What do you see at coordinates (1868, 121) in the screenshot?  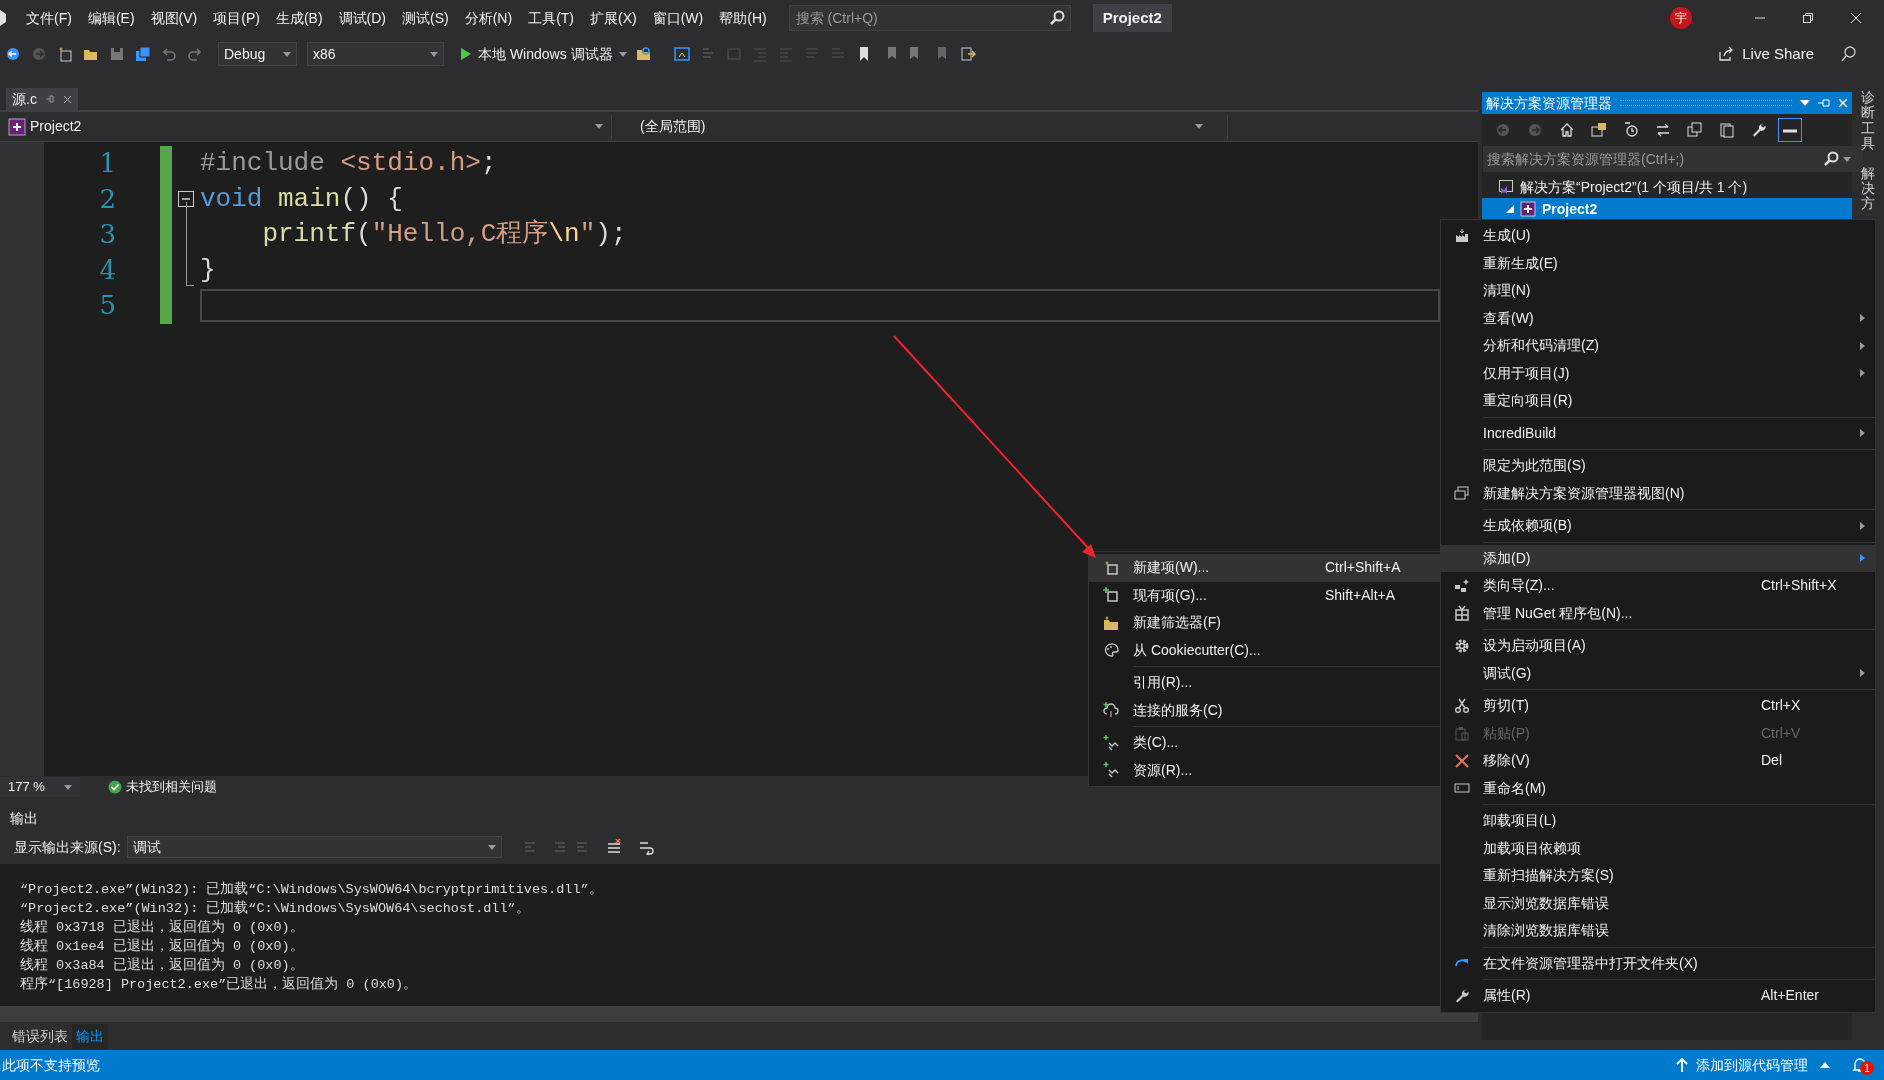 I see `side-tab: 诊断工具` at bounding box center [1868, 121].